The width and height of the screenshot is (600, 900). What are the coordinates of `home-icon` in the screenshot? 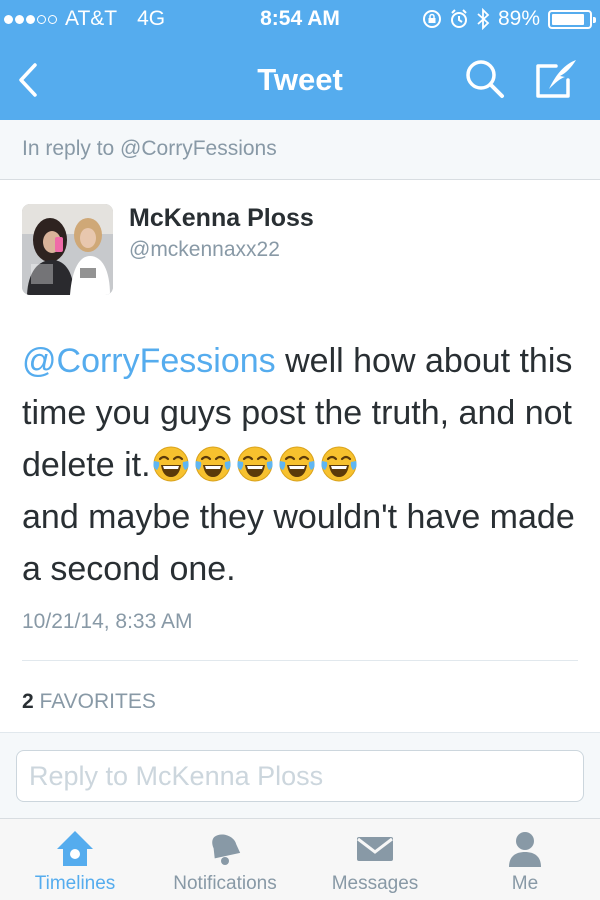 It's located at (75, 848).